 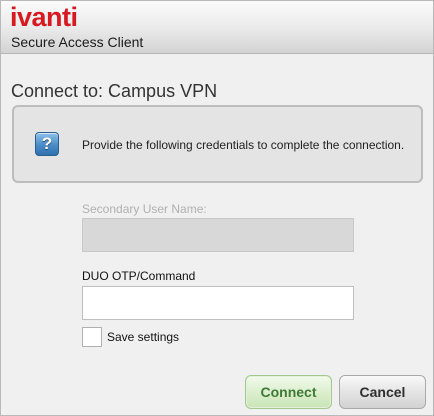 What do you see at coordinates (218, 303) in the screenshot?
I see `duo-otp-input` at bounding box center [218, 303].